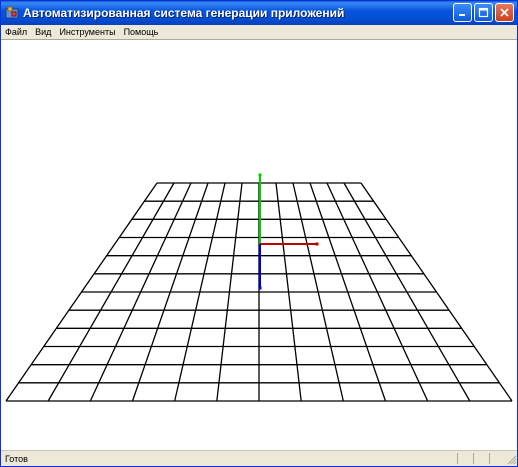  Describe the element at coordinates (260, 288) in the screenshot. I see `axis-z-end` at that location.